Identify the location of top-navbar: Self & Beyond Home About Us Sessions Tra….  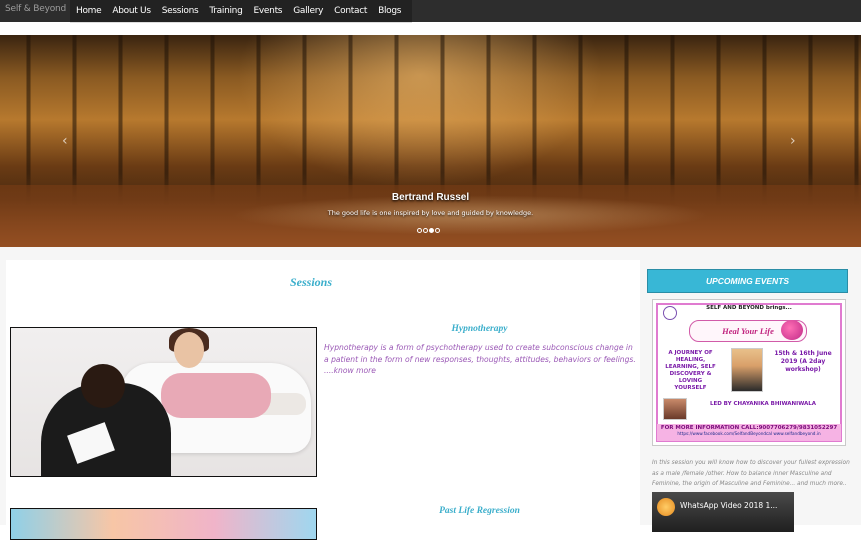
(430, 11).